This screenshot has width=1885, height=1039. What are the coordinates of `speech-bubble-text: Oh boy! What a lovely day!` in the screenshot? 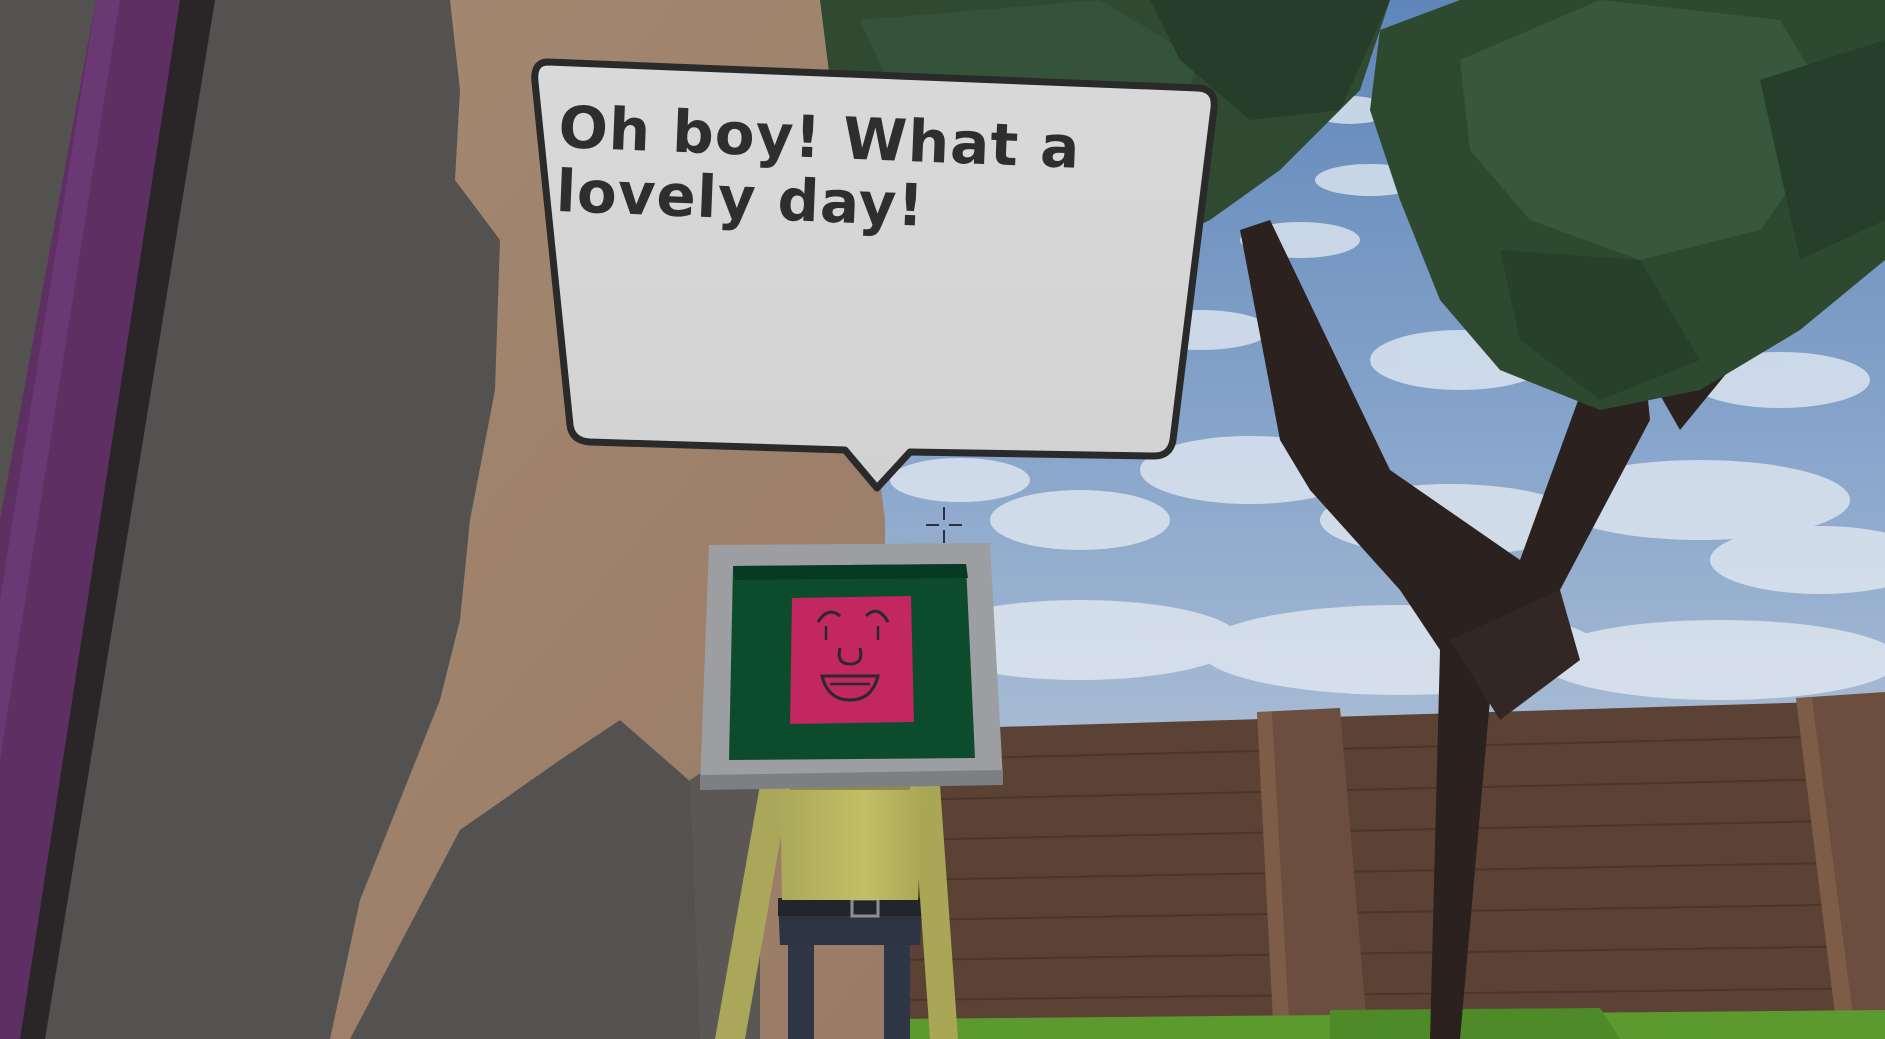 It's located at (818, 166).